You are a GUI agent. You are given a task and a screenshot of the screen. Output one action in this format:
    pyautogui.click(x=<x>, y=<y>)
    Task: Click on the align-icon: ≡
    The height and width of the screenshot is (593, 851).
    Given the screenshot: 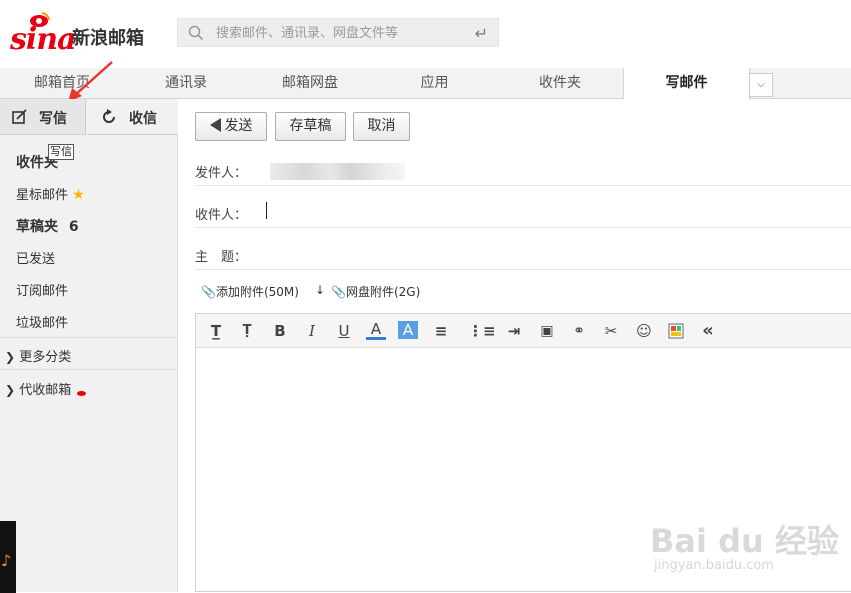 What is the action you would take?
    pyautogui.click(x=441, y=331)
    